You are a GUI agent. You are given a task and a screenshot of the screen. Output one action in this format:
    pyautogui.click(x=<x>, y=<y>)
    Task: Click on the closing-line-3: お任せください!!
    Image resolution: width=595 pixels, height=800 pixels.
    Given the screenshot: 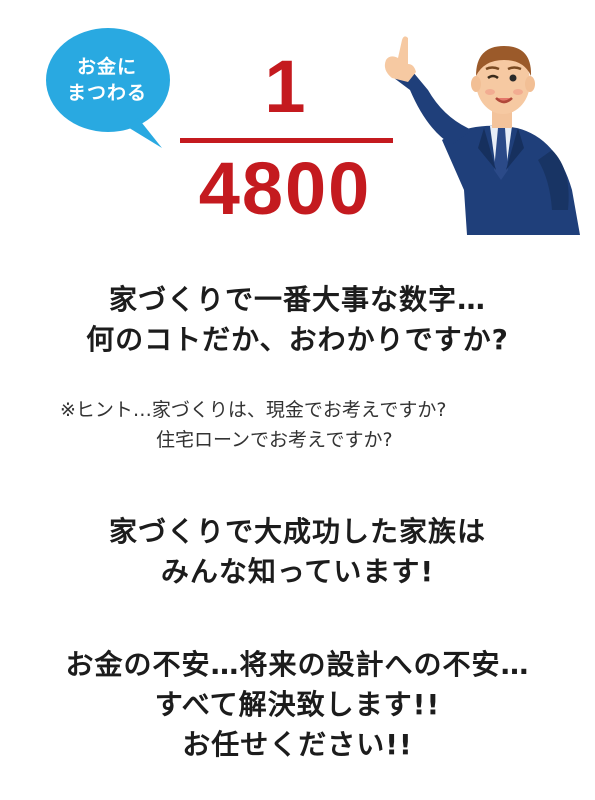 What is the action you would take?
    pyautogui.click(x=297, y=744)
    